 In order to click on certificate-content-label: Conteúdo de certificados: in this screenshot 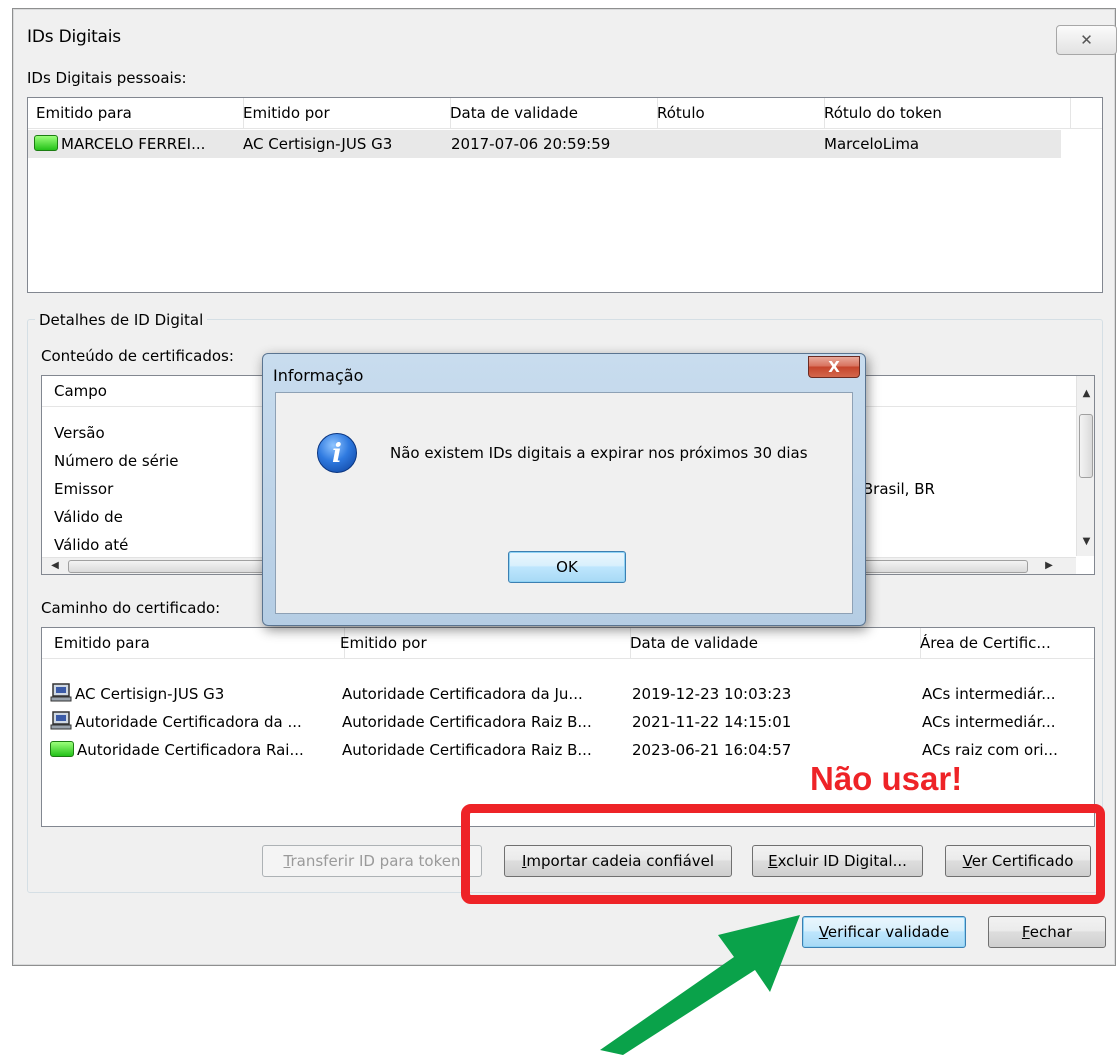, I will do `click(137, 356)`.